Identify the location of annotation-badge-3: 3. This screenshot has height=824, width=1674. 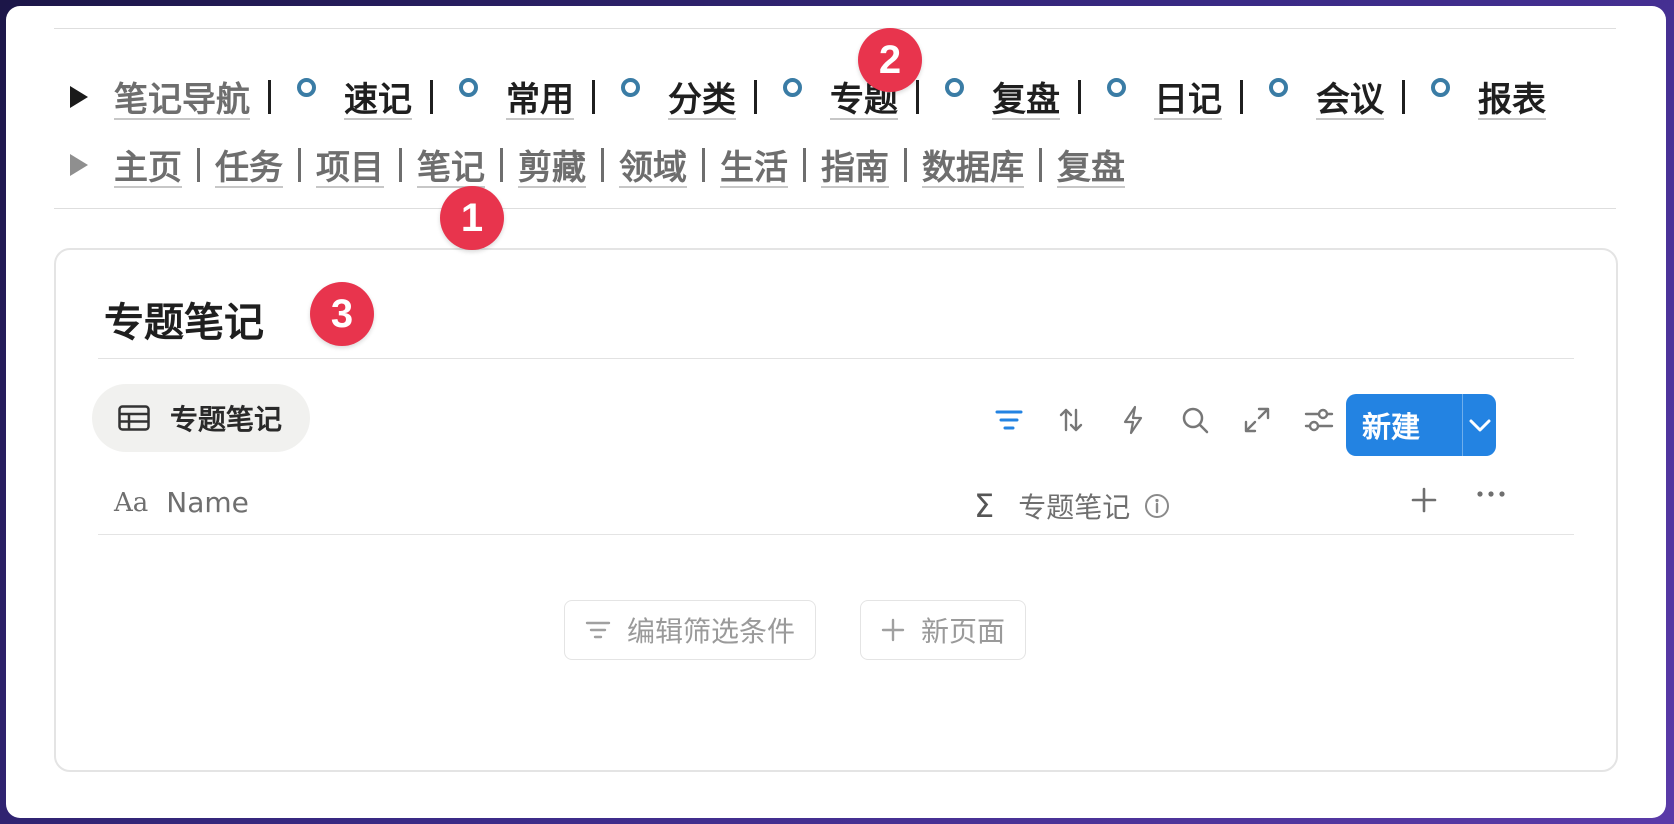
(342, 314).